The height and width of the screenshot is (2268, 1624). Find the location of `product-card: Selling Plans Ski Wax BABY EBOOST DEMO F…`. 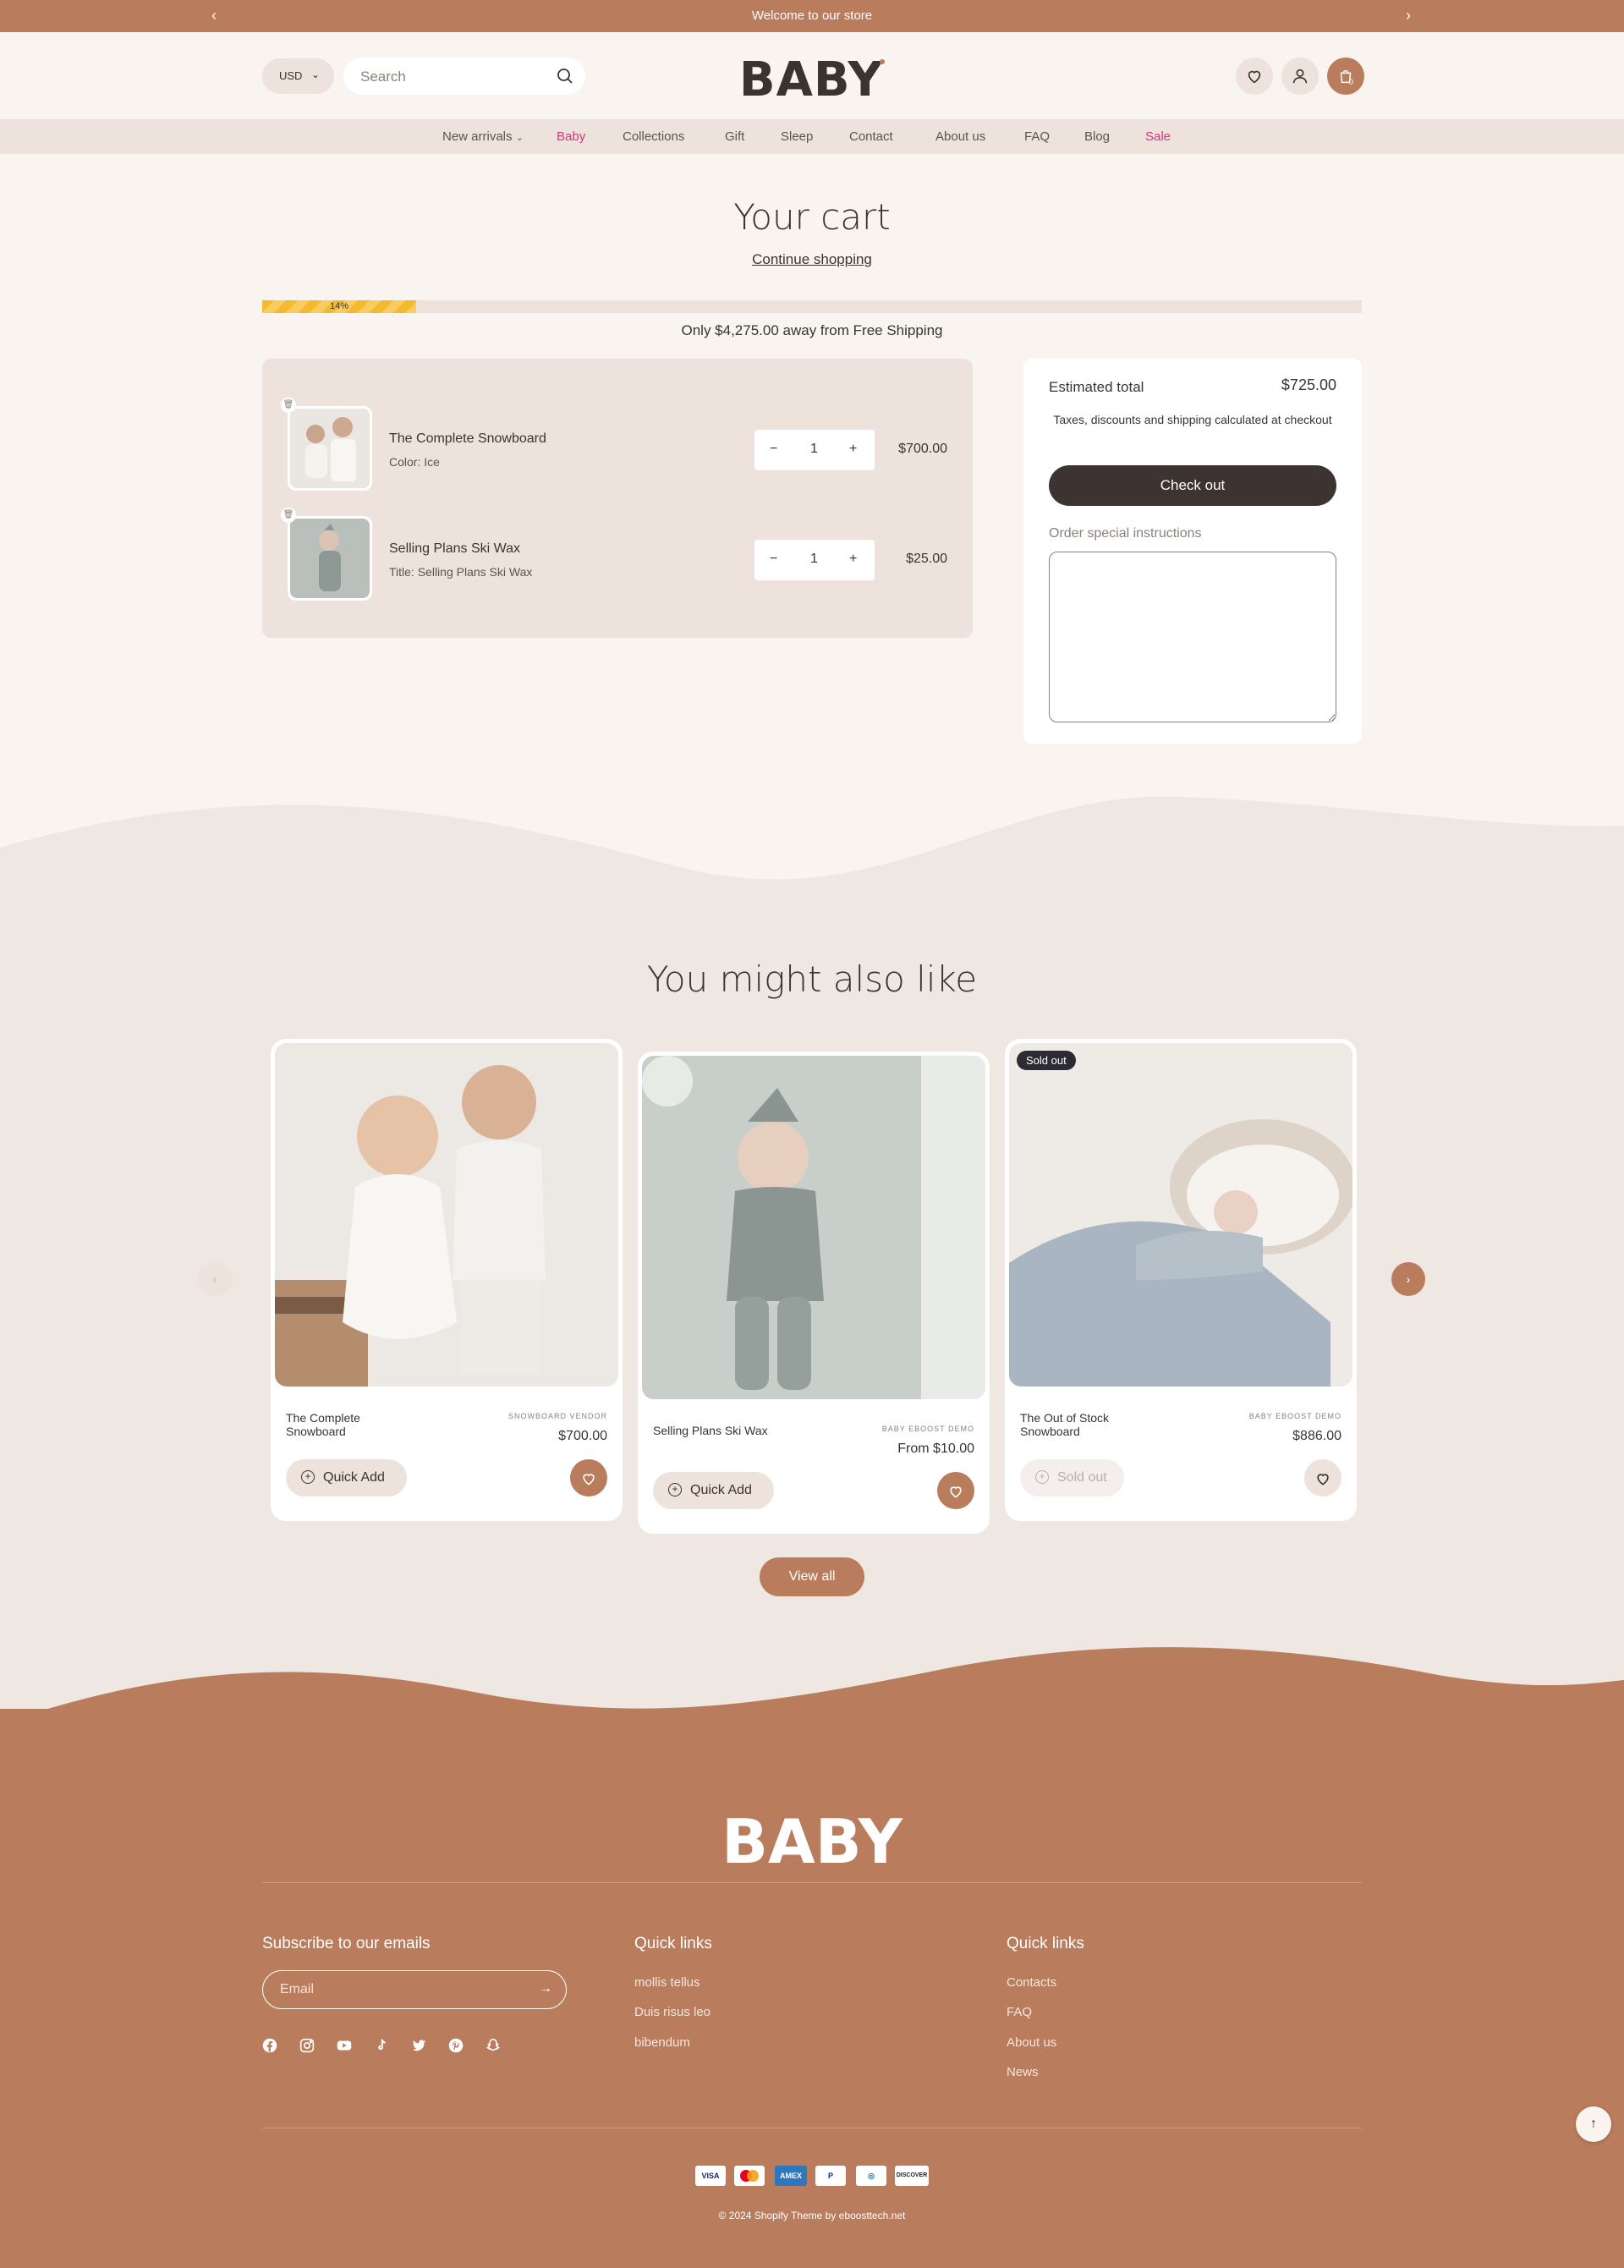

product-card: Selling Plans Ski Wax BABY EBOOST DEMO F… is located at coordinates (814, 1293).